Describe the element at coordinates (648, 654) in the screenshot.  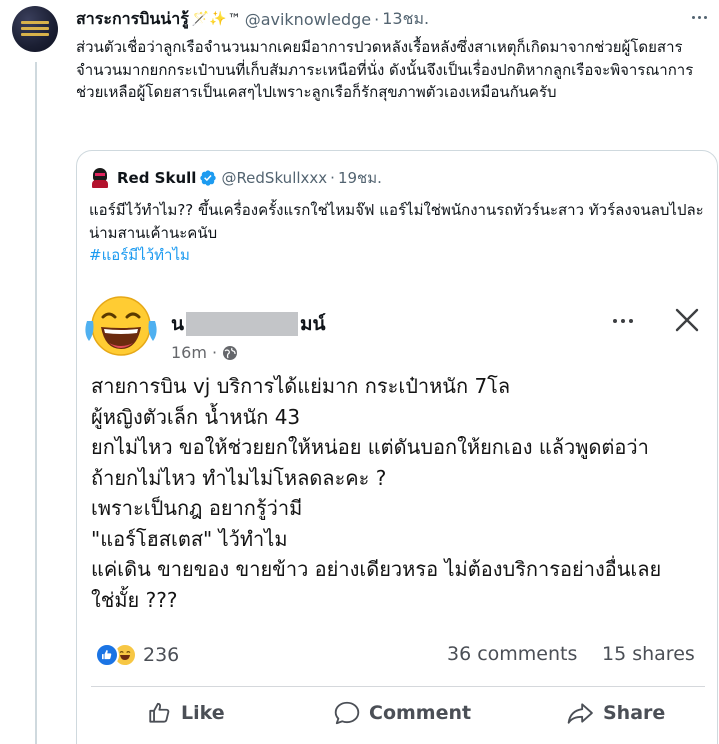
I see `share-count: 15 shares` at that location.